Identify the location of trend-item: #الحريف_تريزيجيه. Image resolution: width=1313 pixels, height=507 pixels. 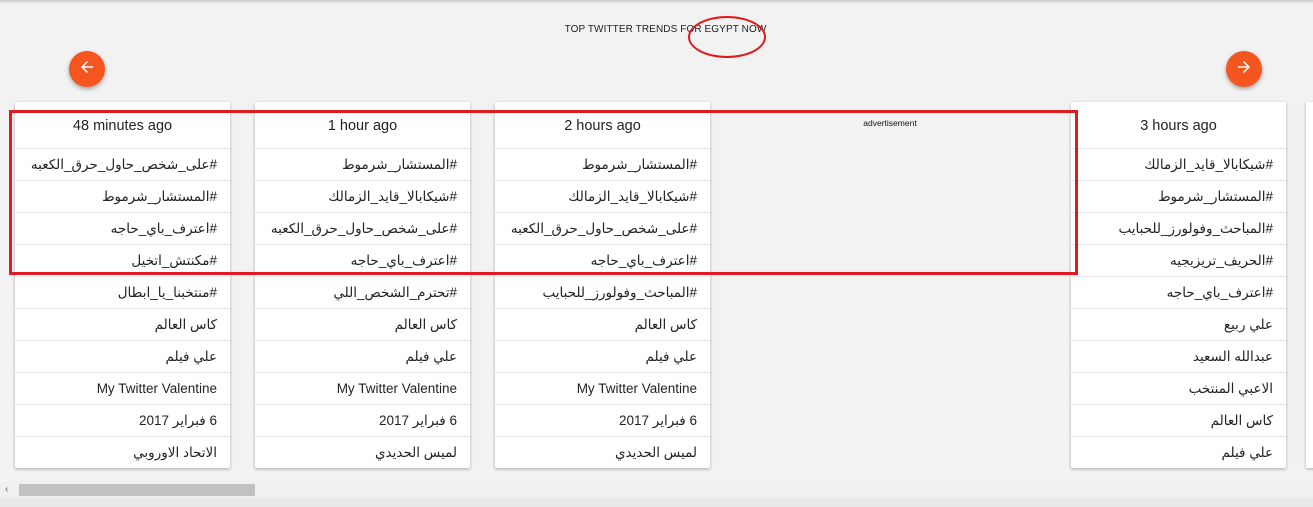
(1178, 261).